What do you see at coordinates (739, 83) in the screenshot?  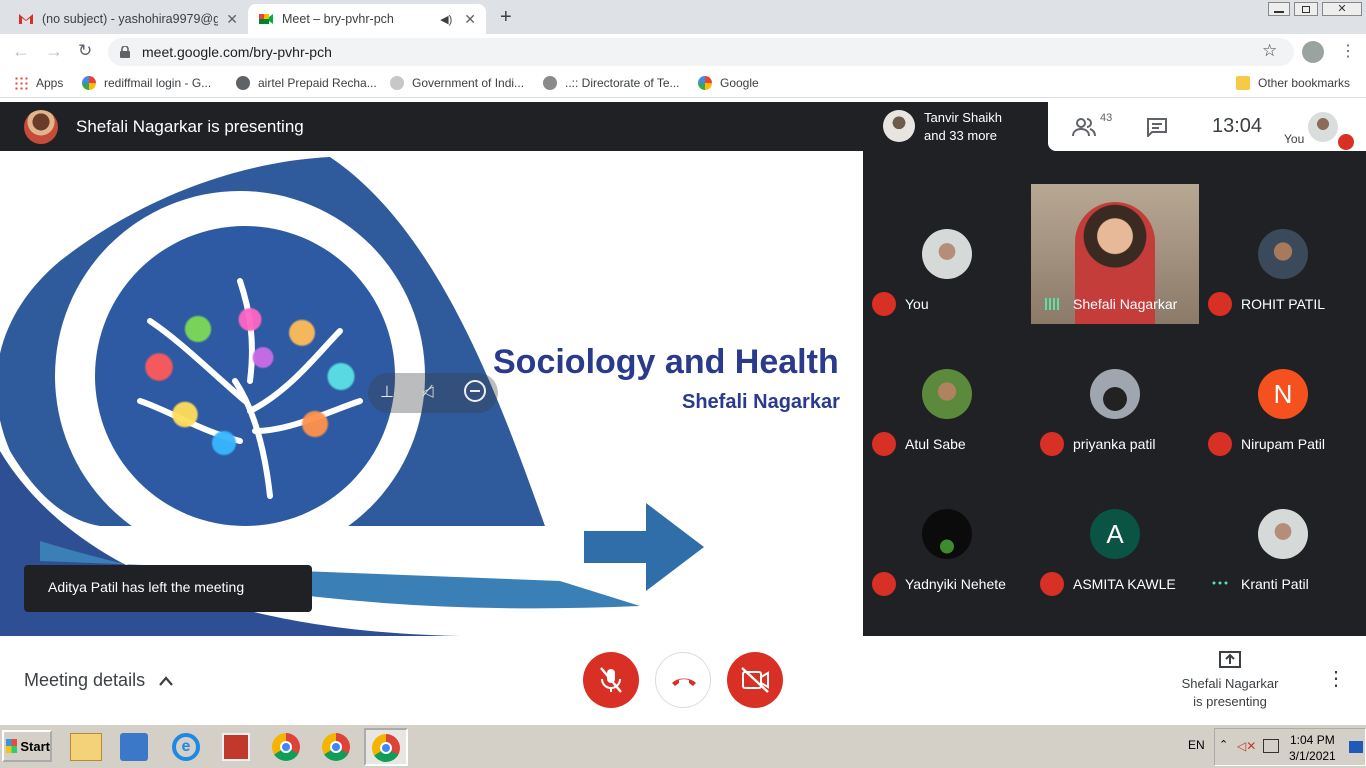 I see `bookmark-label: Google` at bounding box center [739, 83].